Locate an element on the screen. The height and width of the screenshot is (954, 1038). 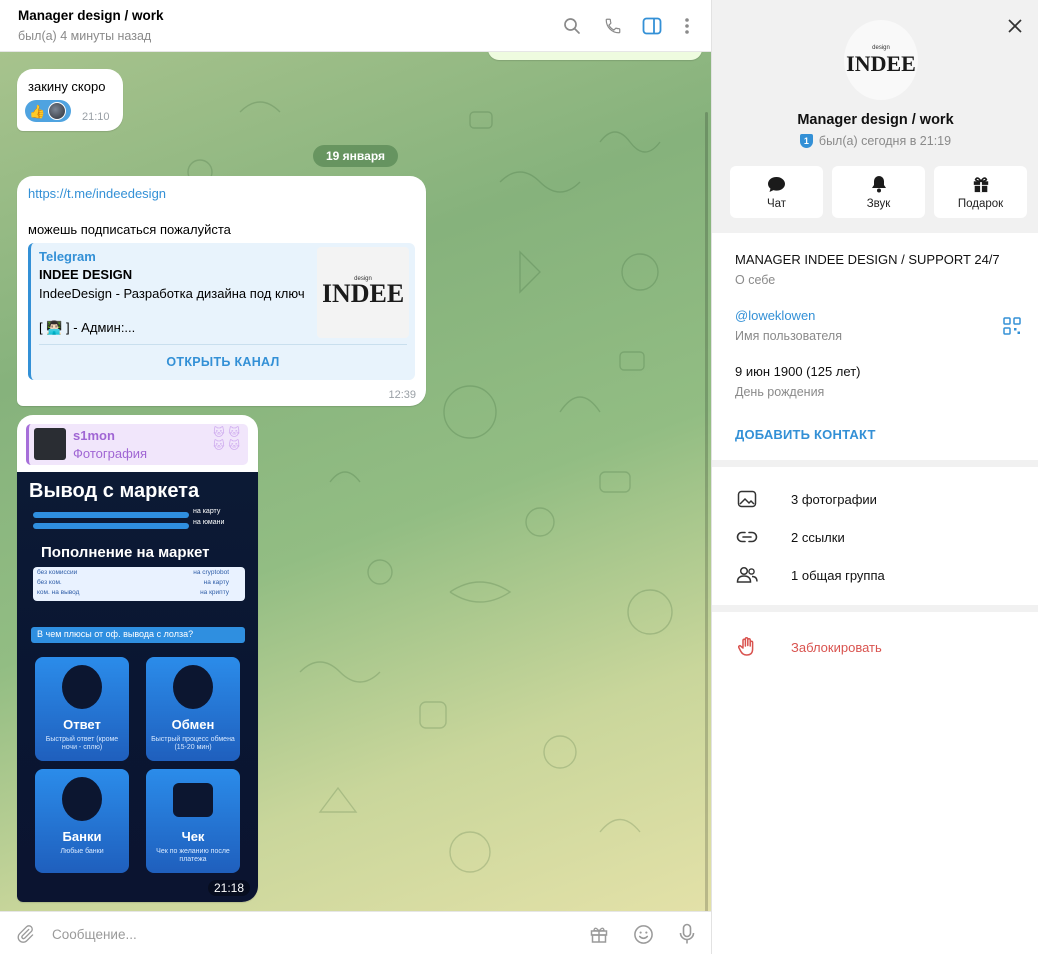
profile-birthday: 9 июн 1900 (125 лет) is located at coordinates (798, 371).